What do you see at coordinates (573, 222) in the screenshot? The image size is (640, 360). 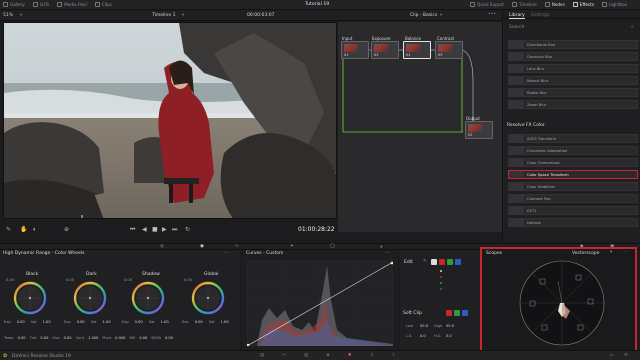 I see `list-item: Dehaze` at bounding box center [573, 222].